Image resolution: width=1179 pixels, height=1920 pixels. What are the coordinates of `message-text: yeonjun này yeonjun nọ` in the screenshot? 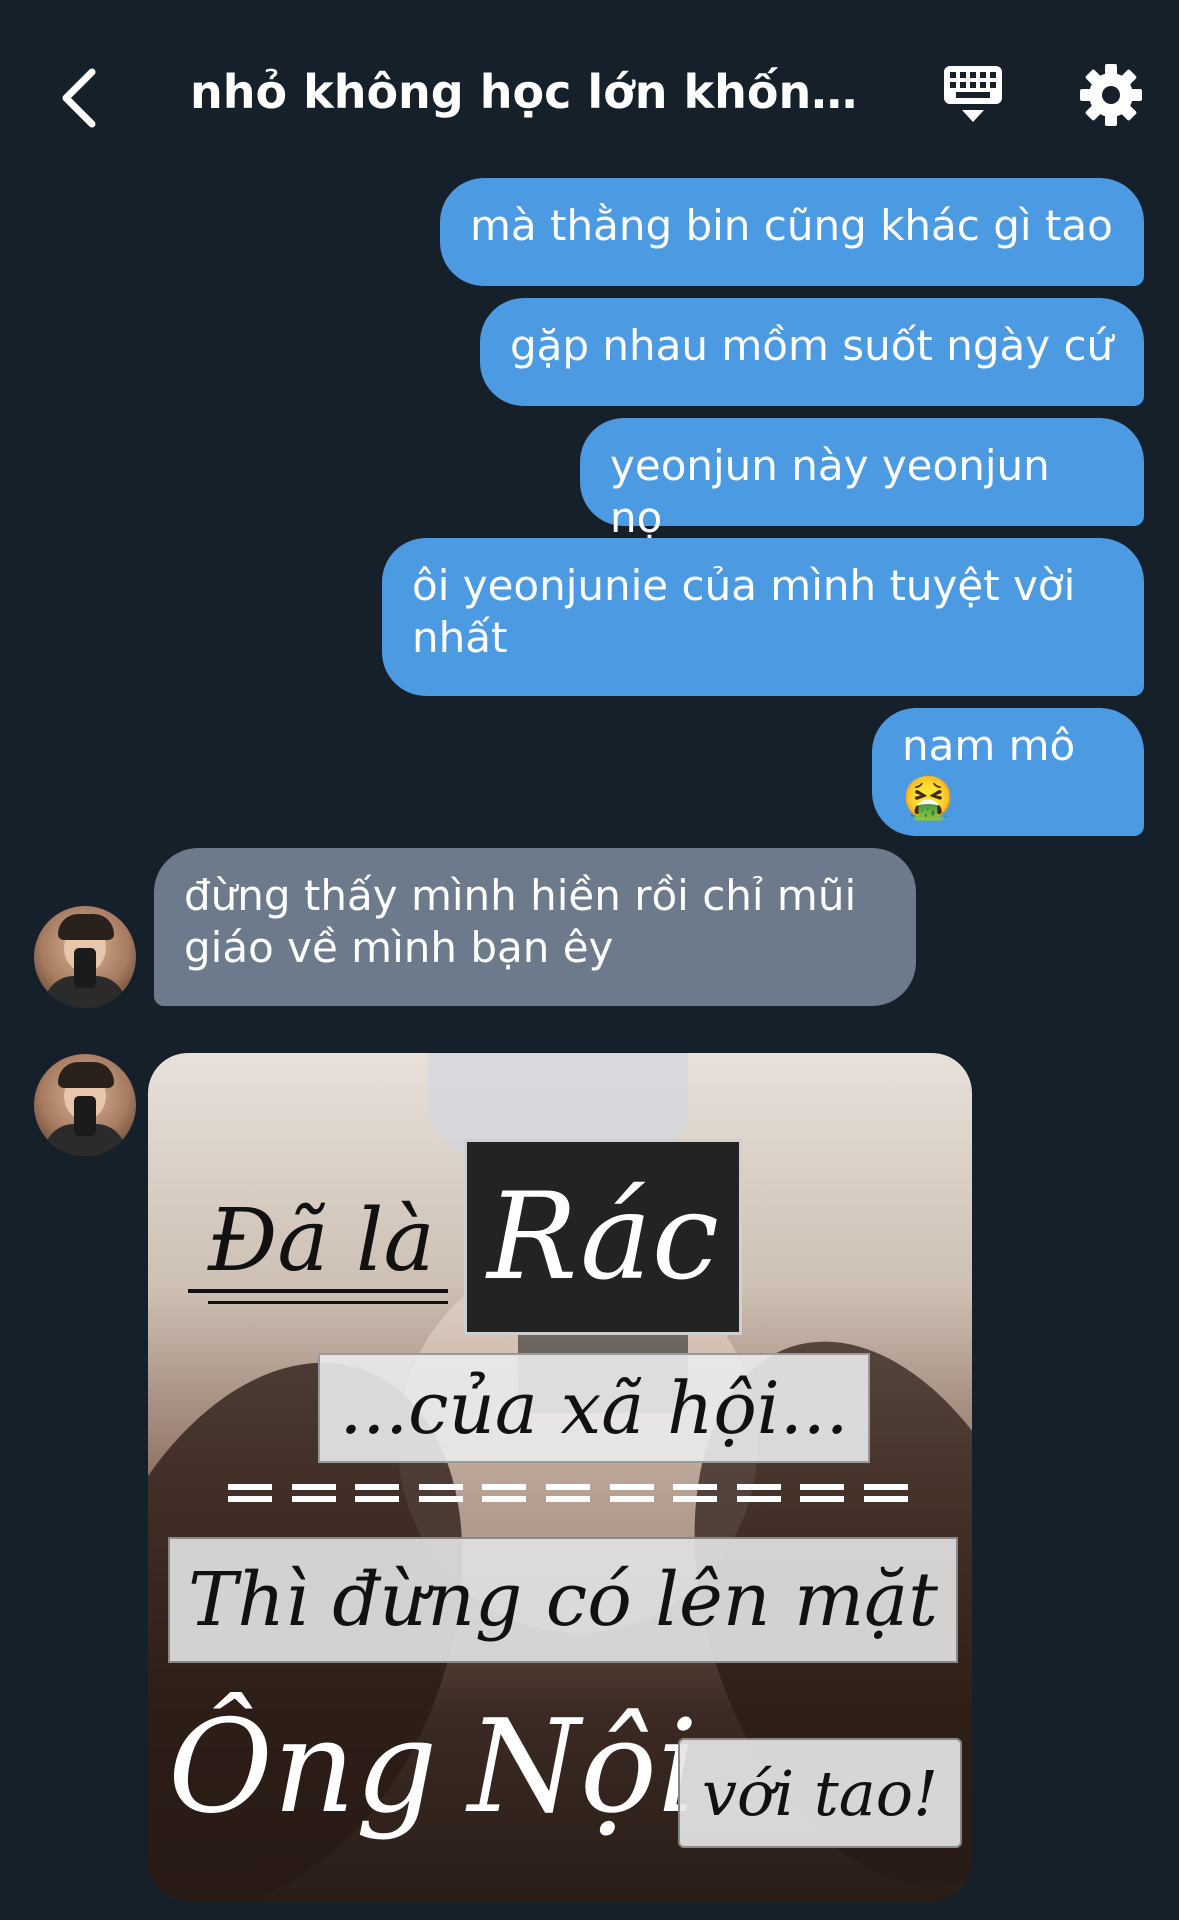 It's located at (830, 491).